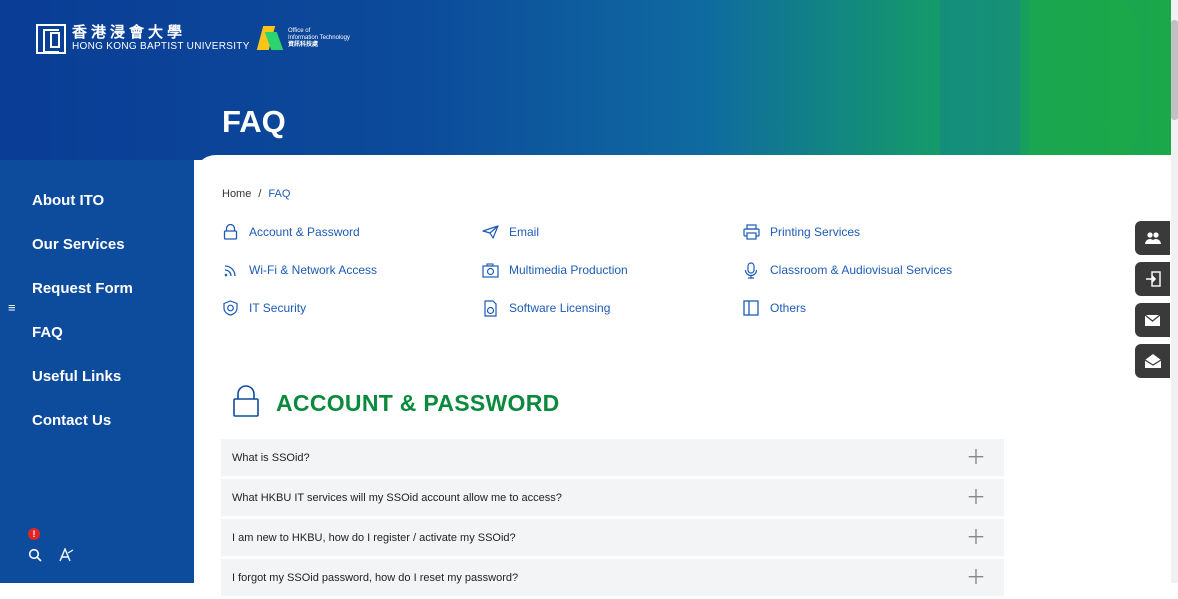 The height and width of the screenshot is (599, 1178). What do you see at coordinates (490, 232) in the screenshot?
I see `paper-plane-icon` at bounding box center [490, 232].